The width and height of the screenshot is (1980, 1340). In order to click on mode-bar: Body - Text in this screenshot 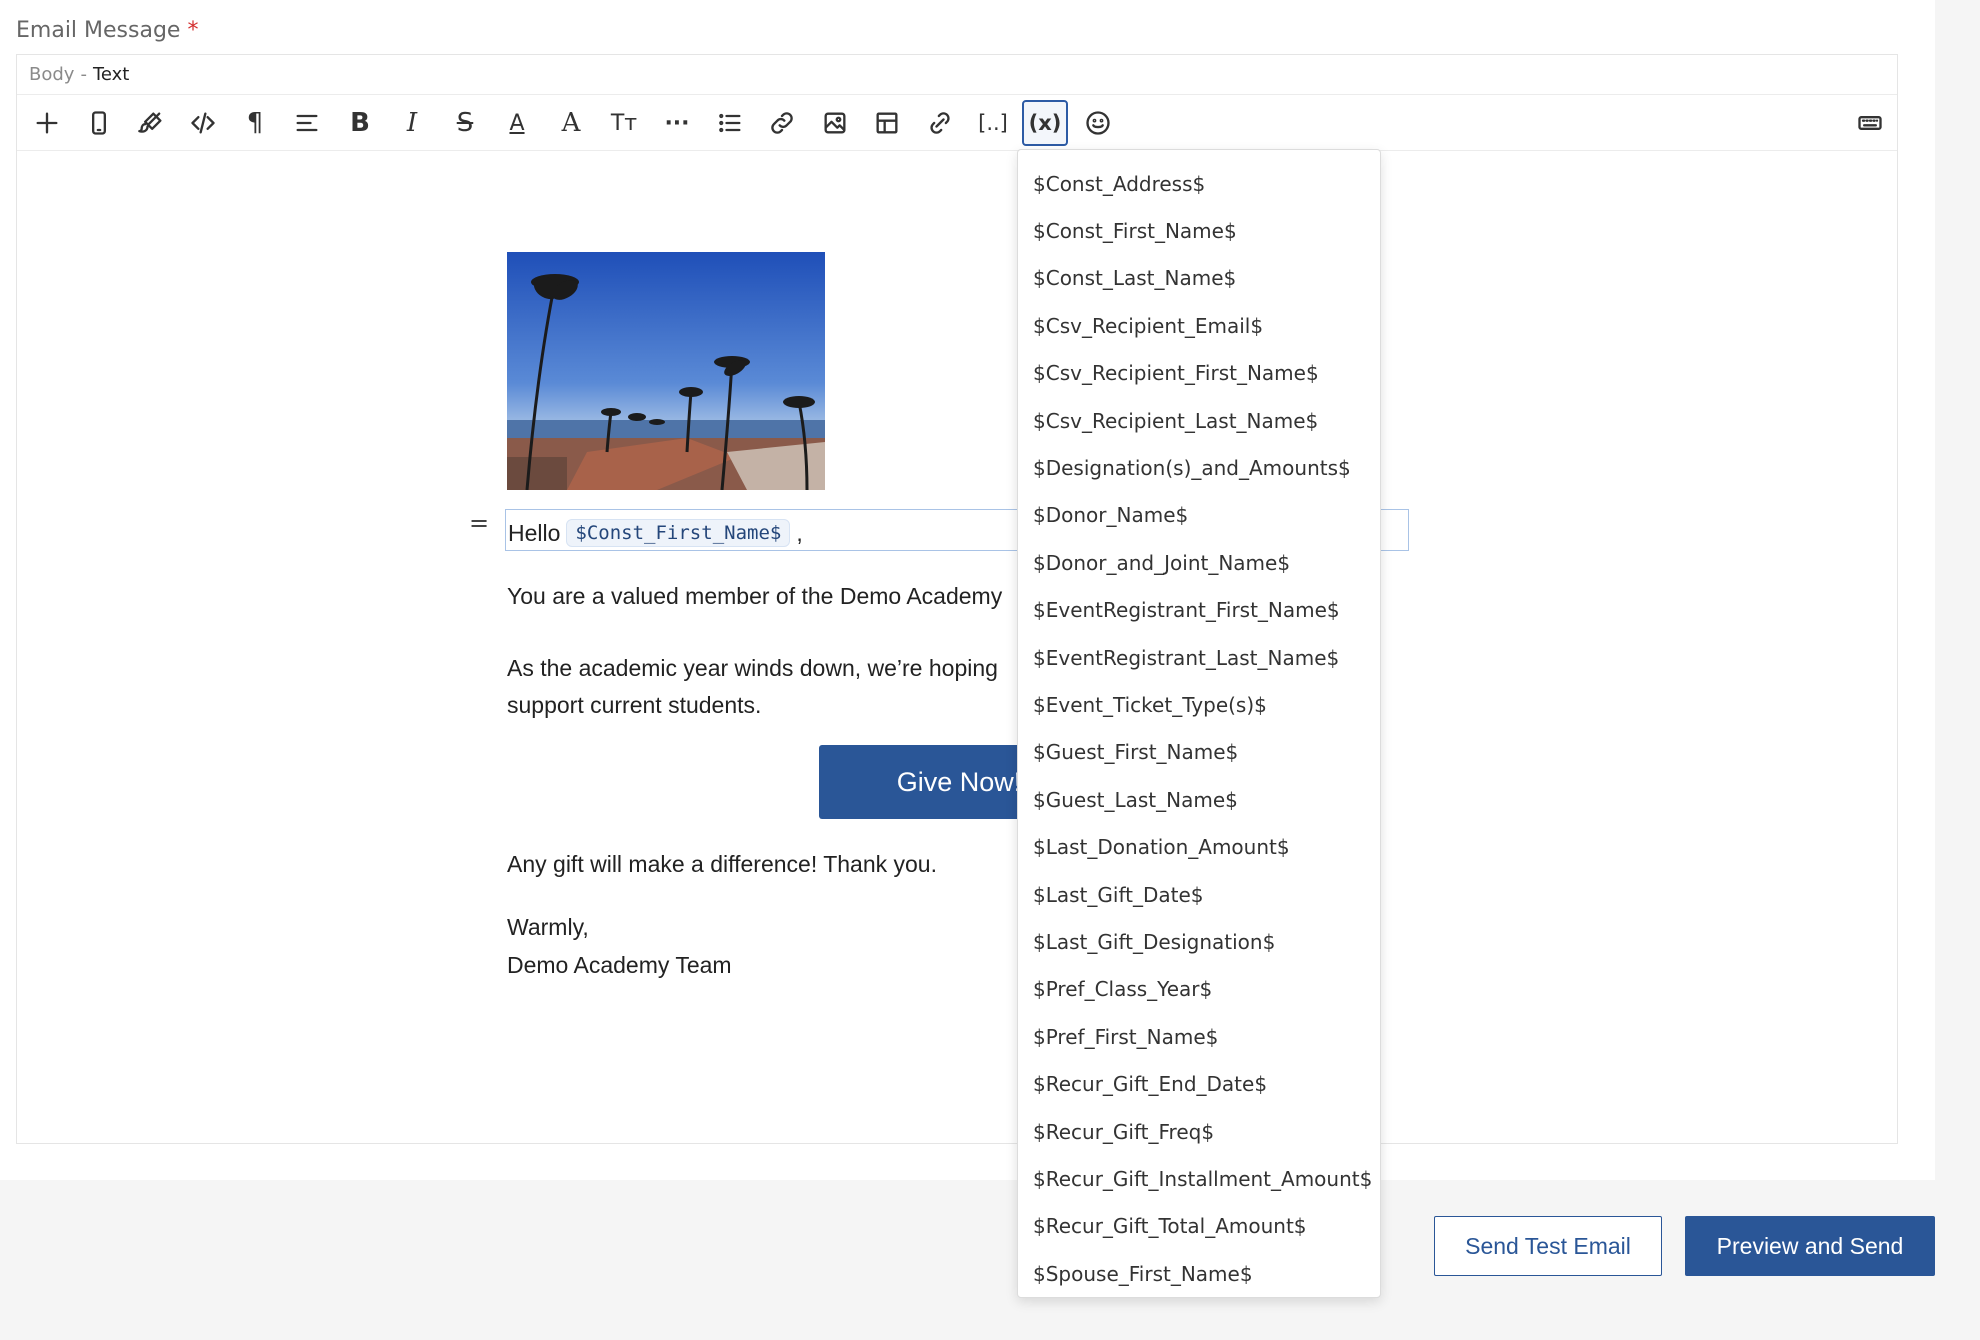, I will do `click(957, 75)`.